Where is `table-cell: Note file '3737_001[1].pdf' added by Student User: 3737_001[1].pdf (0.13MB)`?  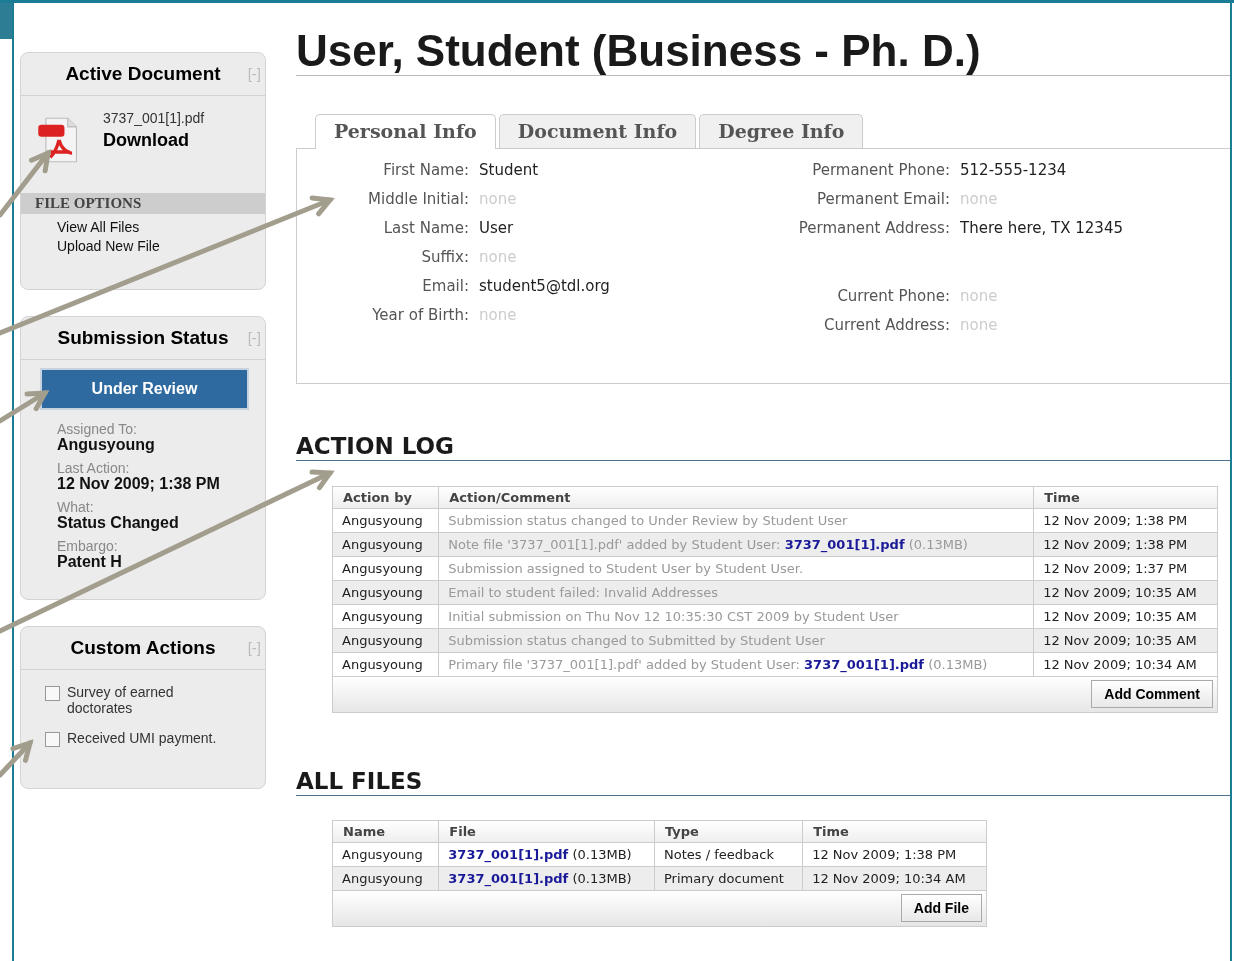 table-cell: Note file '3737_001[1].pdf' added by Student User: 3737_001[1].pdf (0.13MB) is located at coordinates (736, 544).